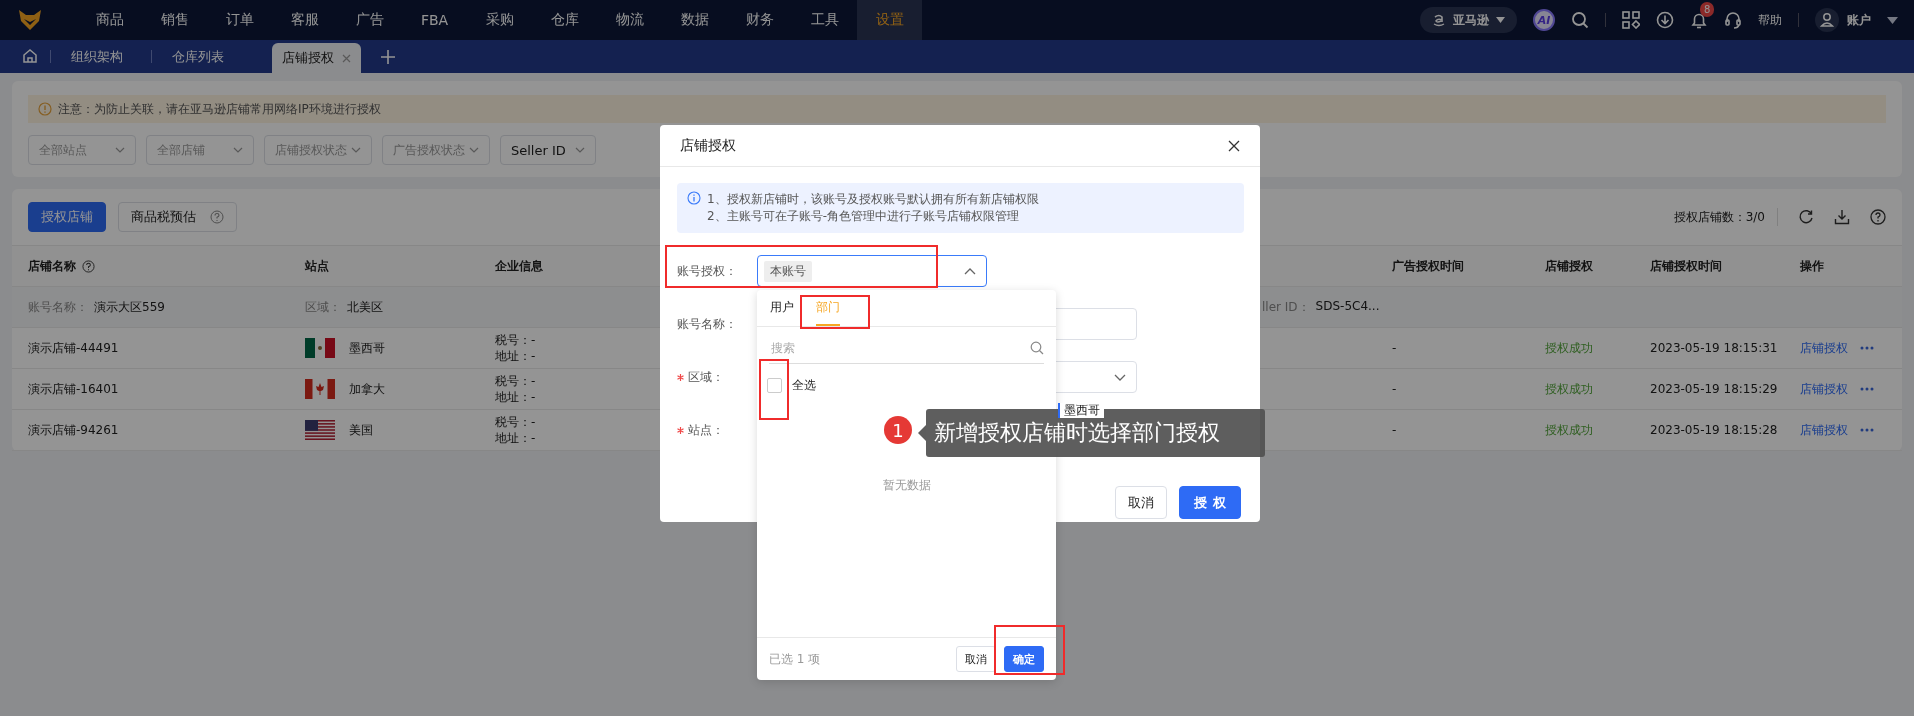  I want to click on close-icon, so click(1234, 145).